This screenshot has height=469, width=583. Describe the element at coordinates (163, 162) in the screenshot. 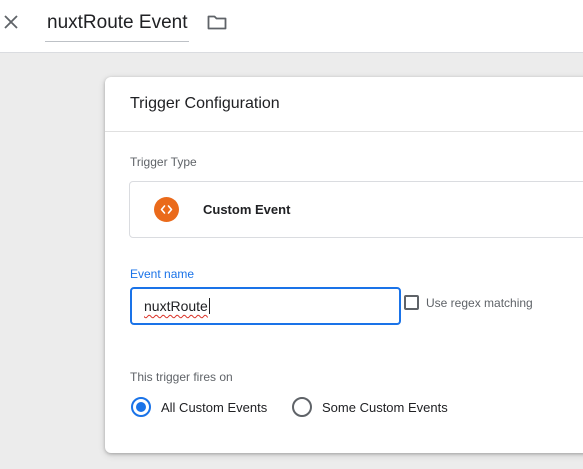

I see `trigger-type-label: Trigger Type` at that location.